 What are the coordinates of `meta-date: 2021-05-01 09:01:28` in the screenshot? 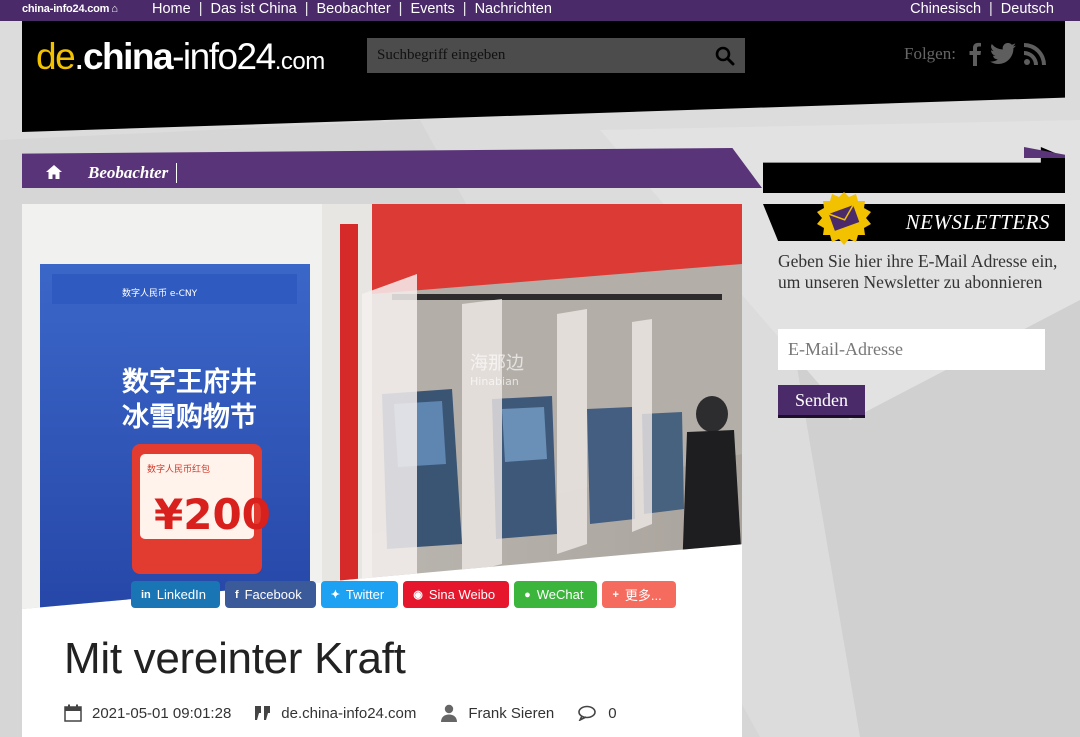 It's located at (147, 713).